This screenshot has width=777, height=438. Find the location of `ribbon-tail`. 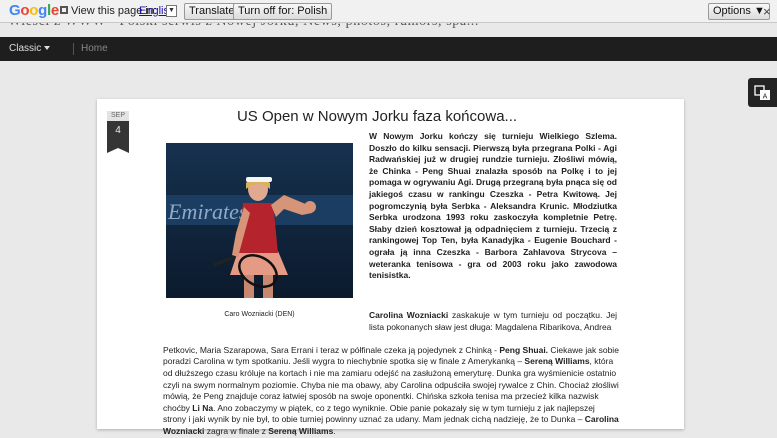

ribbon-tail is located at coordinates (118, 150).